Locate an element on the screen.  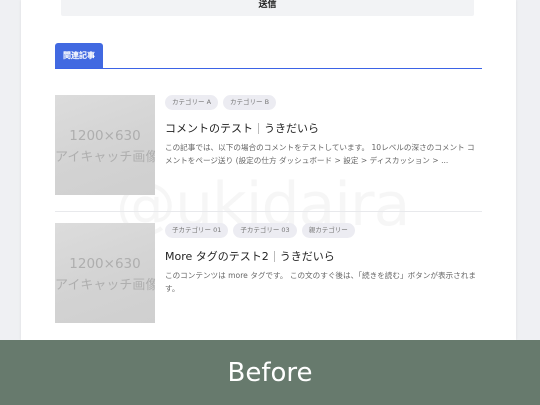
article-tags: 子カテゴリー 01 子カテゴリー 03 親カテゴリー is located at coordinates (323, 230).